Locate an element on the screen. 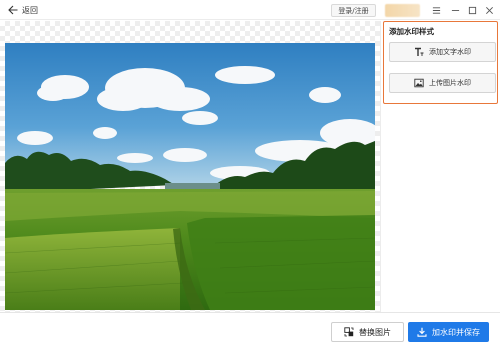  watermark-style-section: 添加水印样式 添加文字水印 上传图片水印 is located at coordinates (440, 62).